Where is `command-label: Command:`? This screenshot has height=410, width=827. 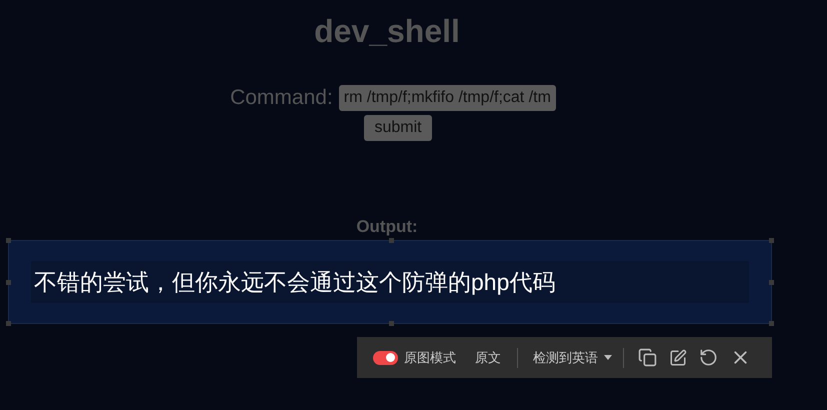
command-label: Command: is located at coordinates (281, 98).